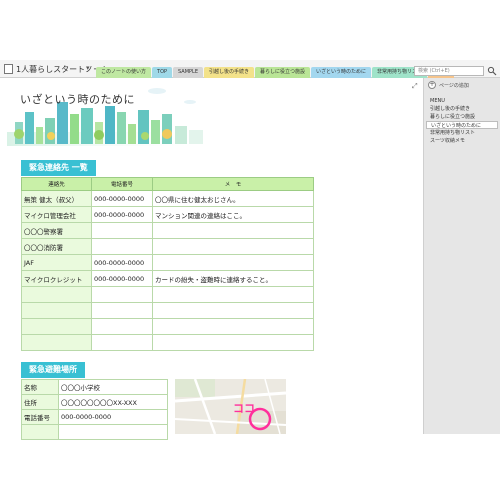 This screenshot has height=500, width=500. What do you see at coordinates (56, 230) in the screenshot?
I see `contact-name: 〇〇〇警察署` at bounding box center [56, 230].